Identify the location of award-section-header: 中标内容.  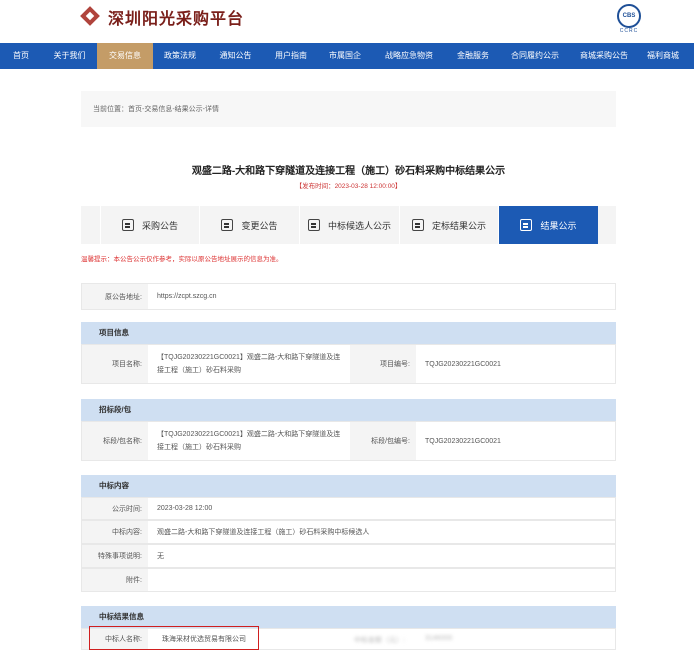
(348, 486).